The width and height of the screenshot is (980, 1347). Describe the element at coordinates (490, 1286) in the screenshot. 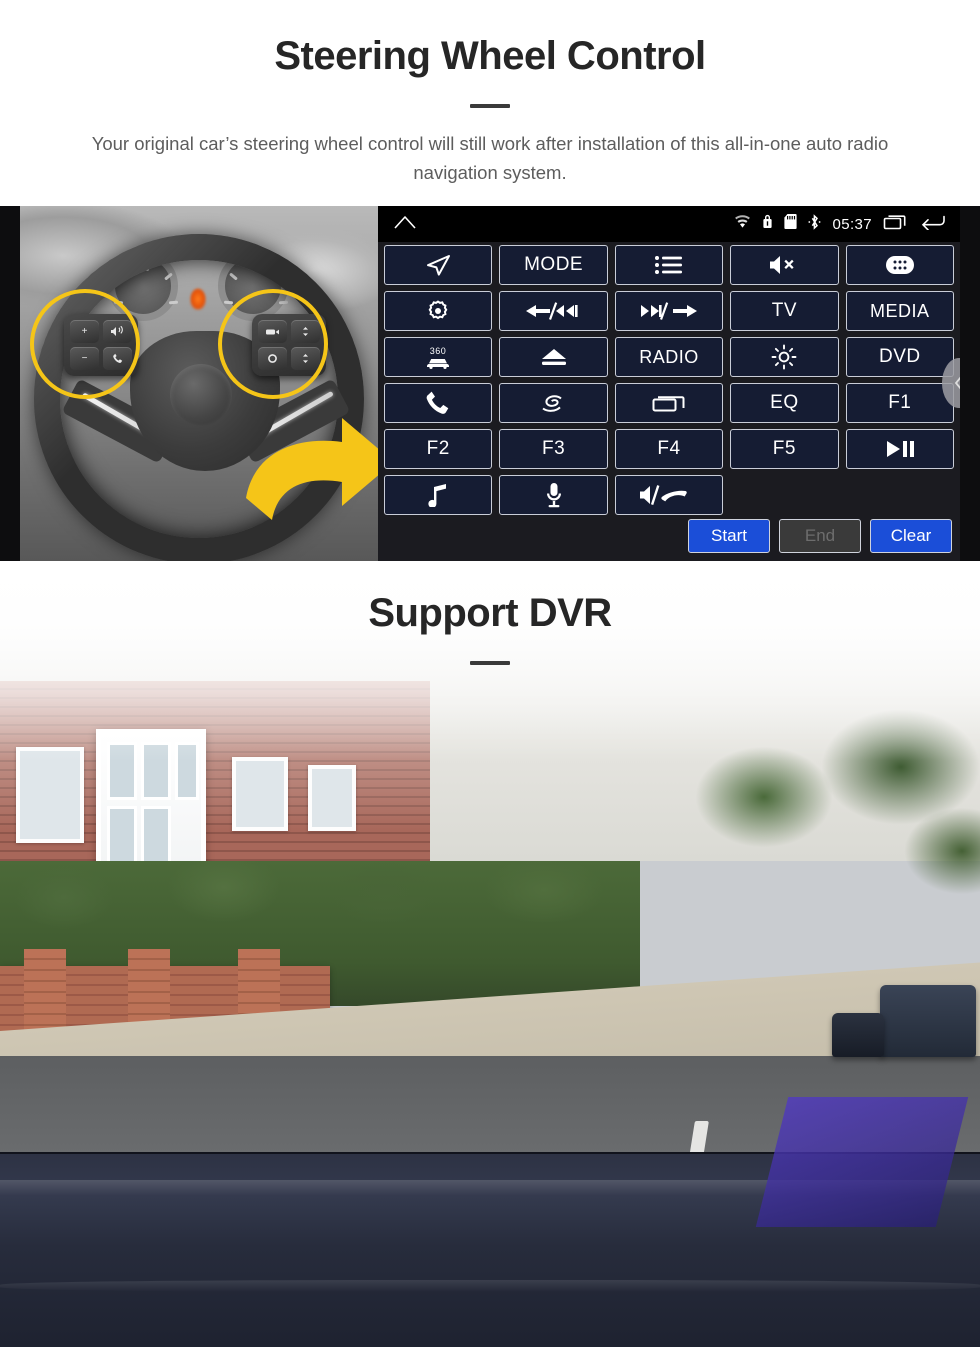

I see `dashboard-highlight` at that location.